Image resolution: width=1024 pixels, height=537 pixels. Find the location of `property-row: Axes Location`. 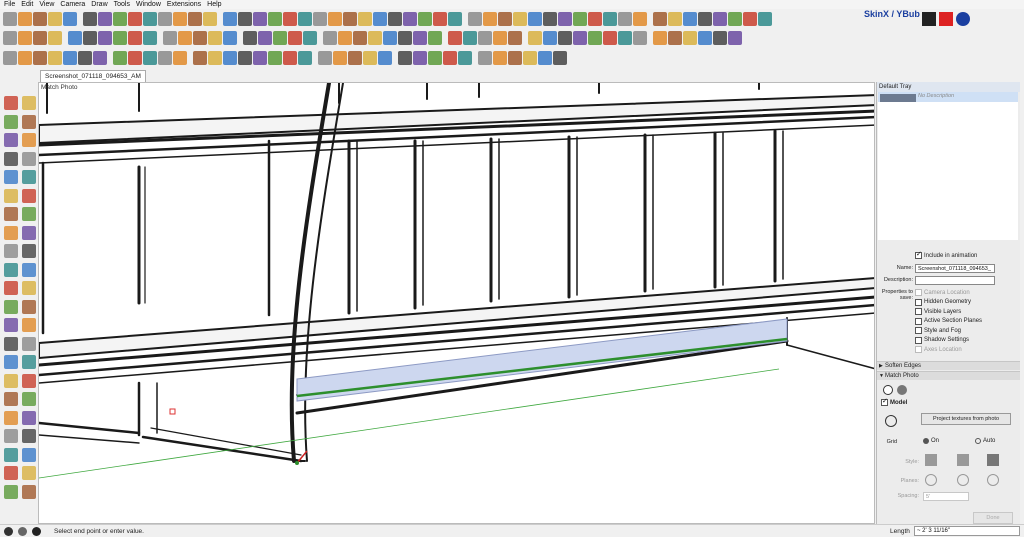

property-row: Axes Location is located at coordinates (938, 349).